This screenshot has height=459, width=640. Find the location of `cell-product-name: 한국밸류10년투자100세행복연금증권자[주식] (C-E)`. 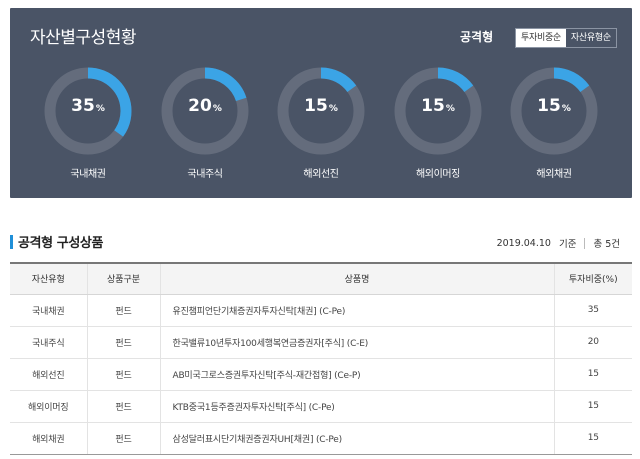

cell-product-name: 한국밸류10년투자100세행복연금증권자[주식] (C-E) is located at coordinates (357, 342).